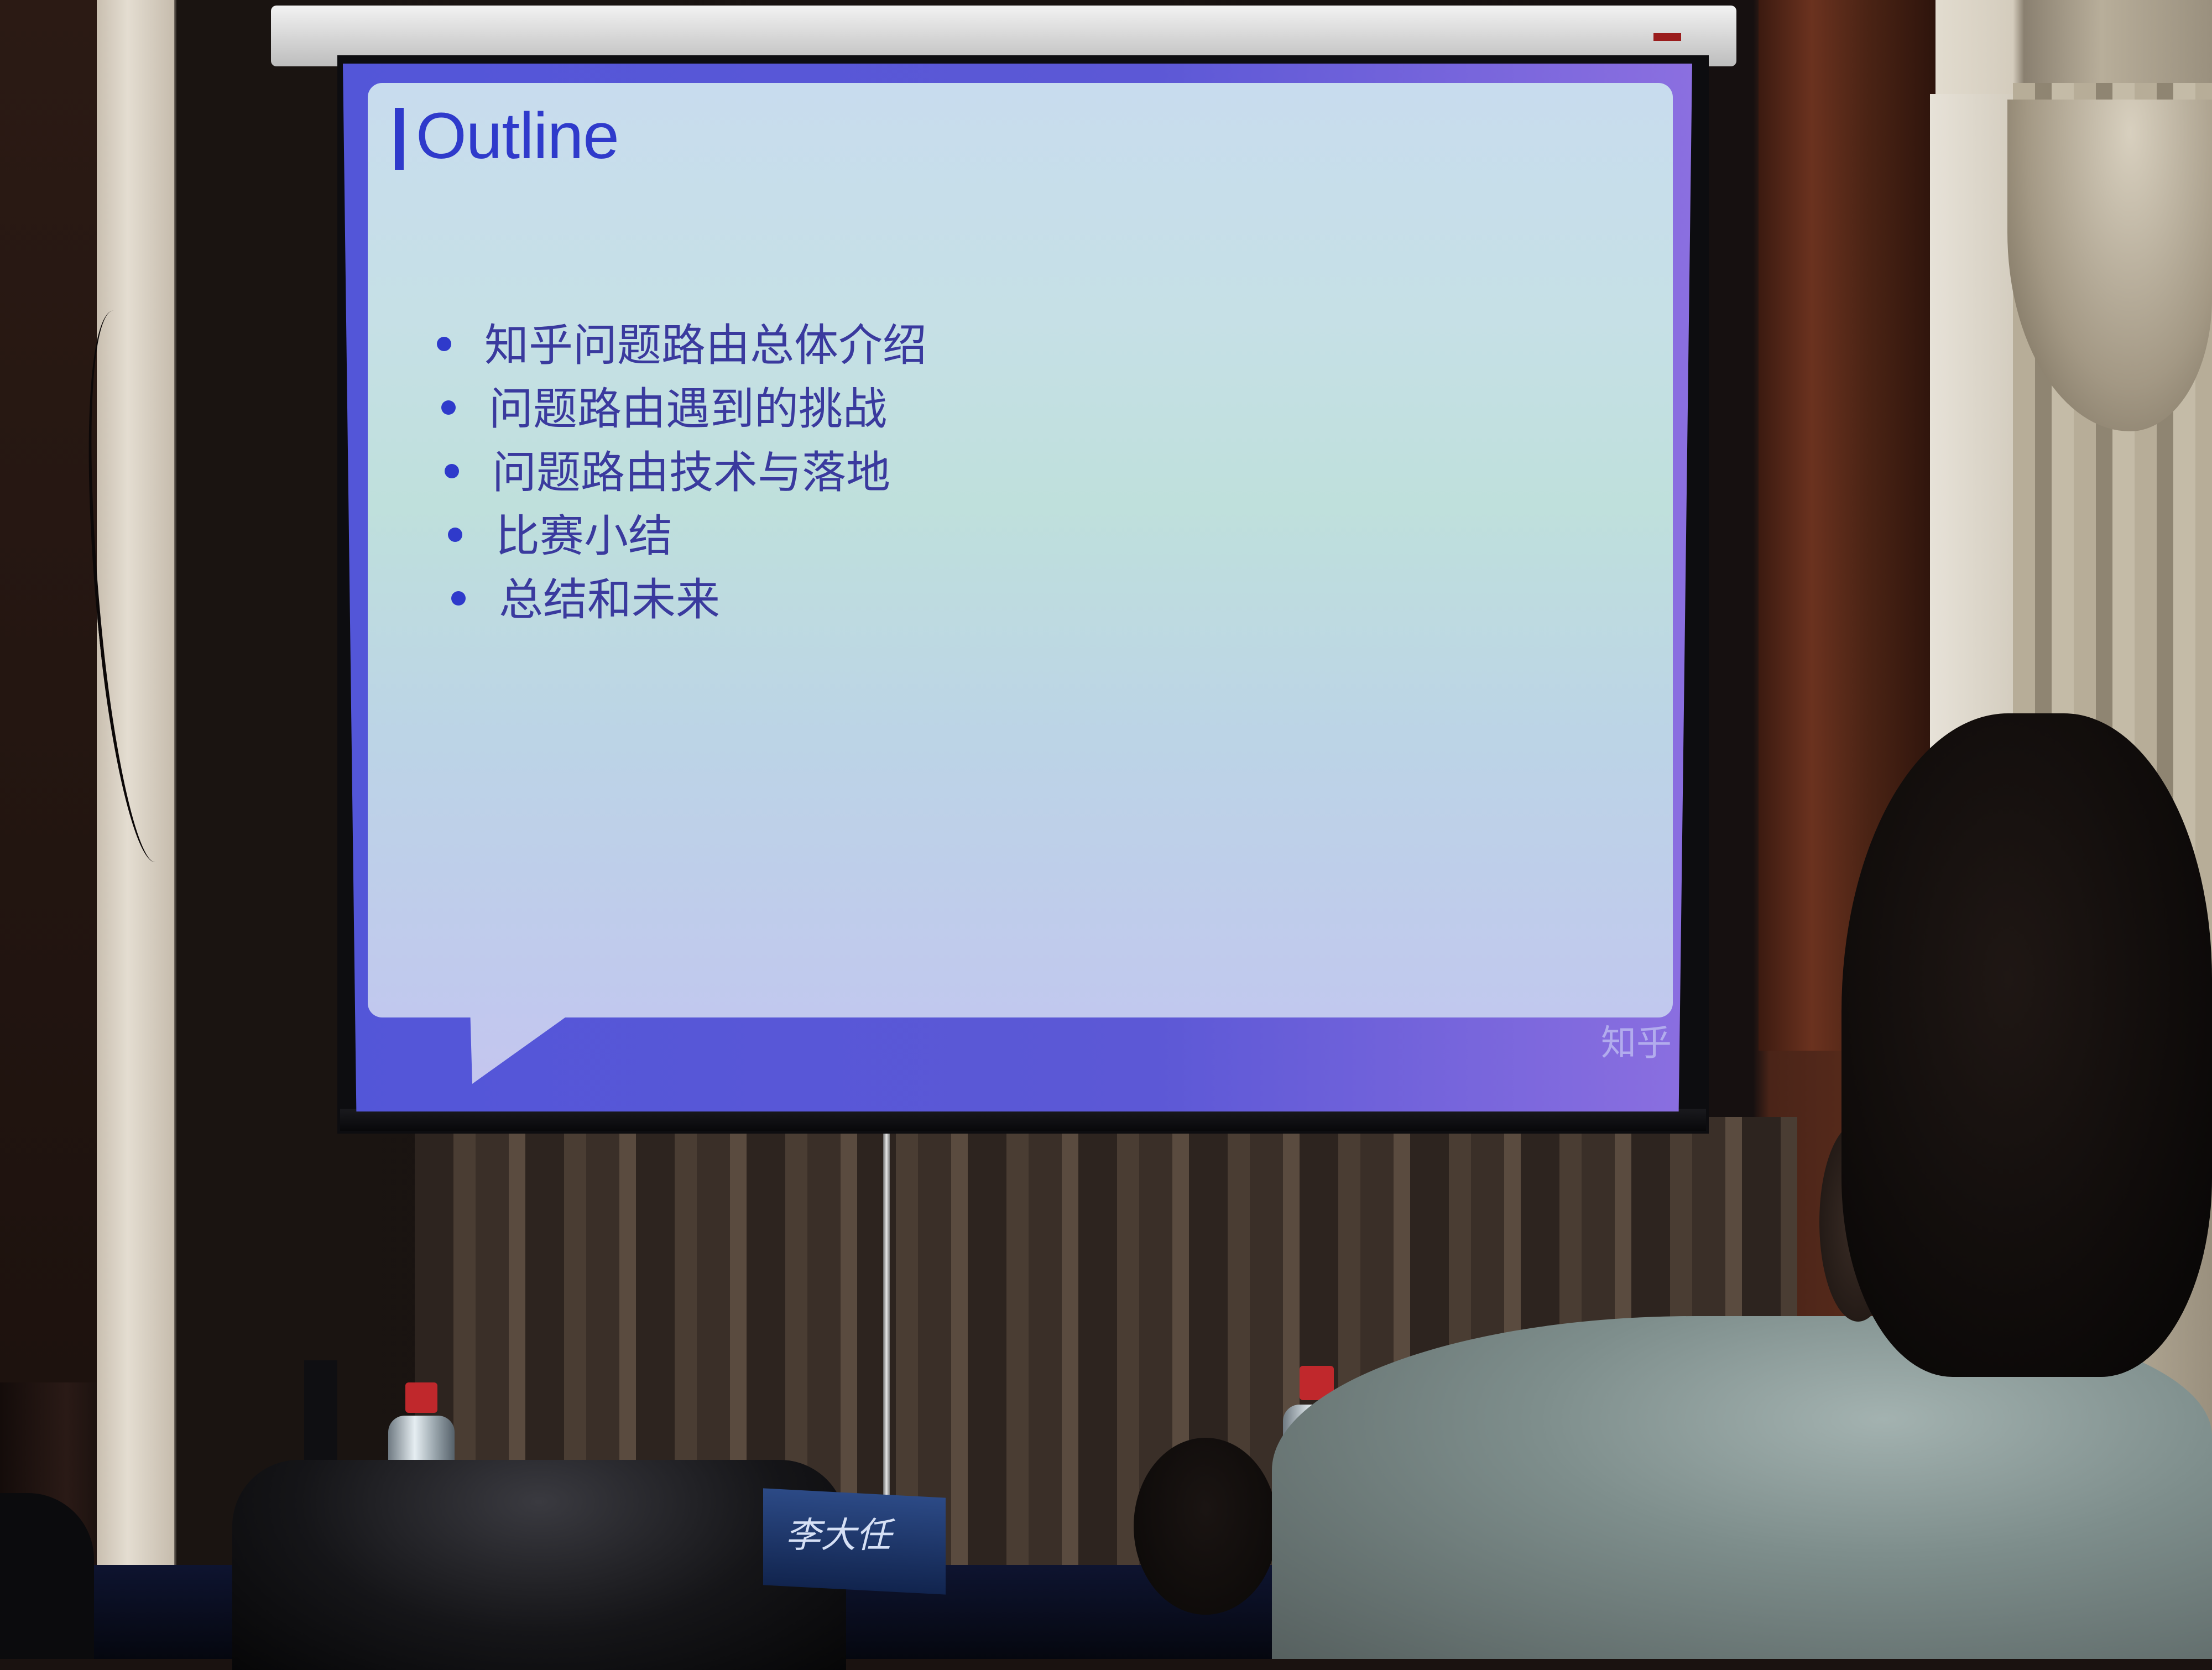 The width and height of the screenshot is (2212, 1670). Describe the element at coordinates (421, 1398) in the screenshot. I see `bottle-cap` at that location.